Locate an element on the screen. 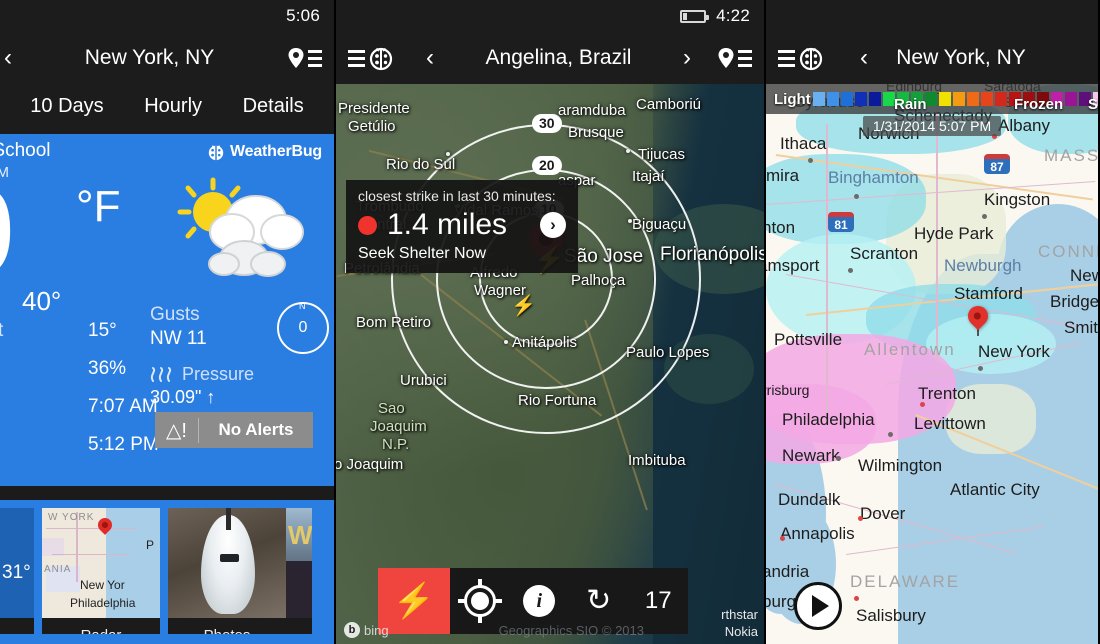 This screenshot has width=1100, height=644. status-bar-left: 5:06 is located at coordinates (167, 16).